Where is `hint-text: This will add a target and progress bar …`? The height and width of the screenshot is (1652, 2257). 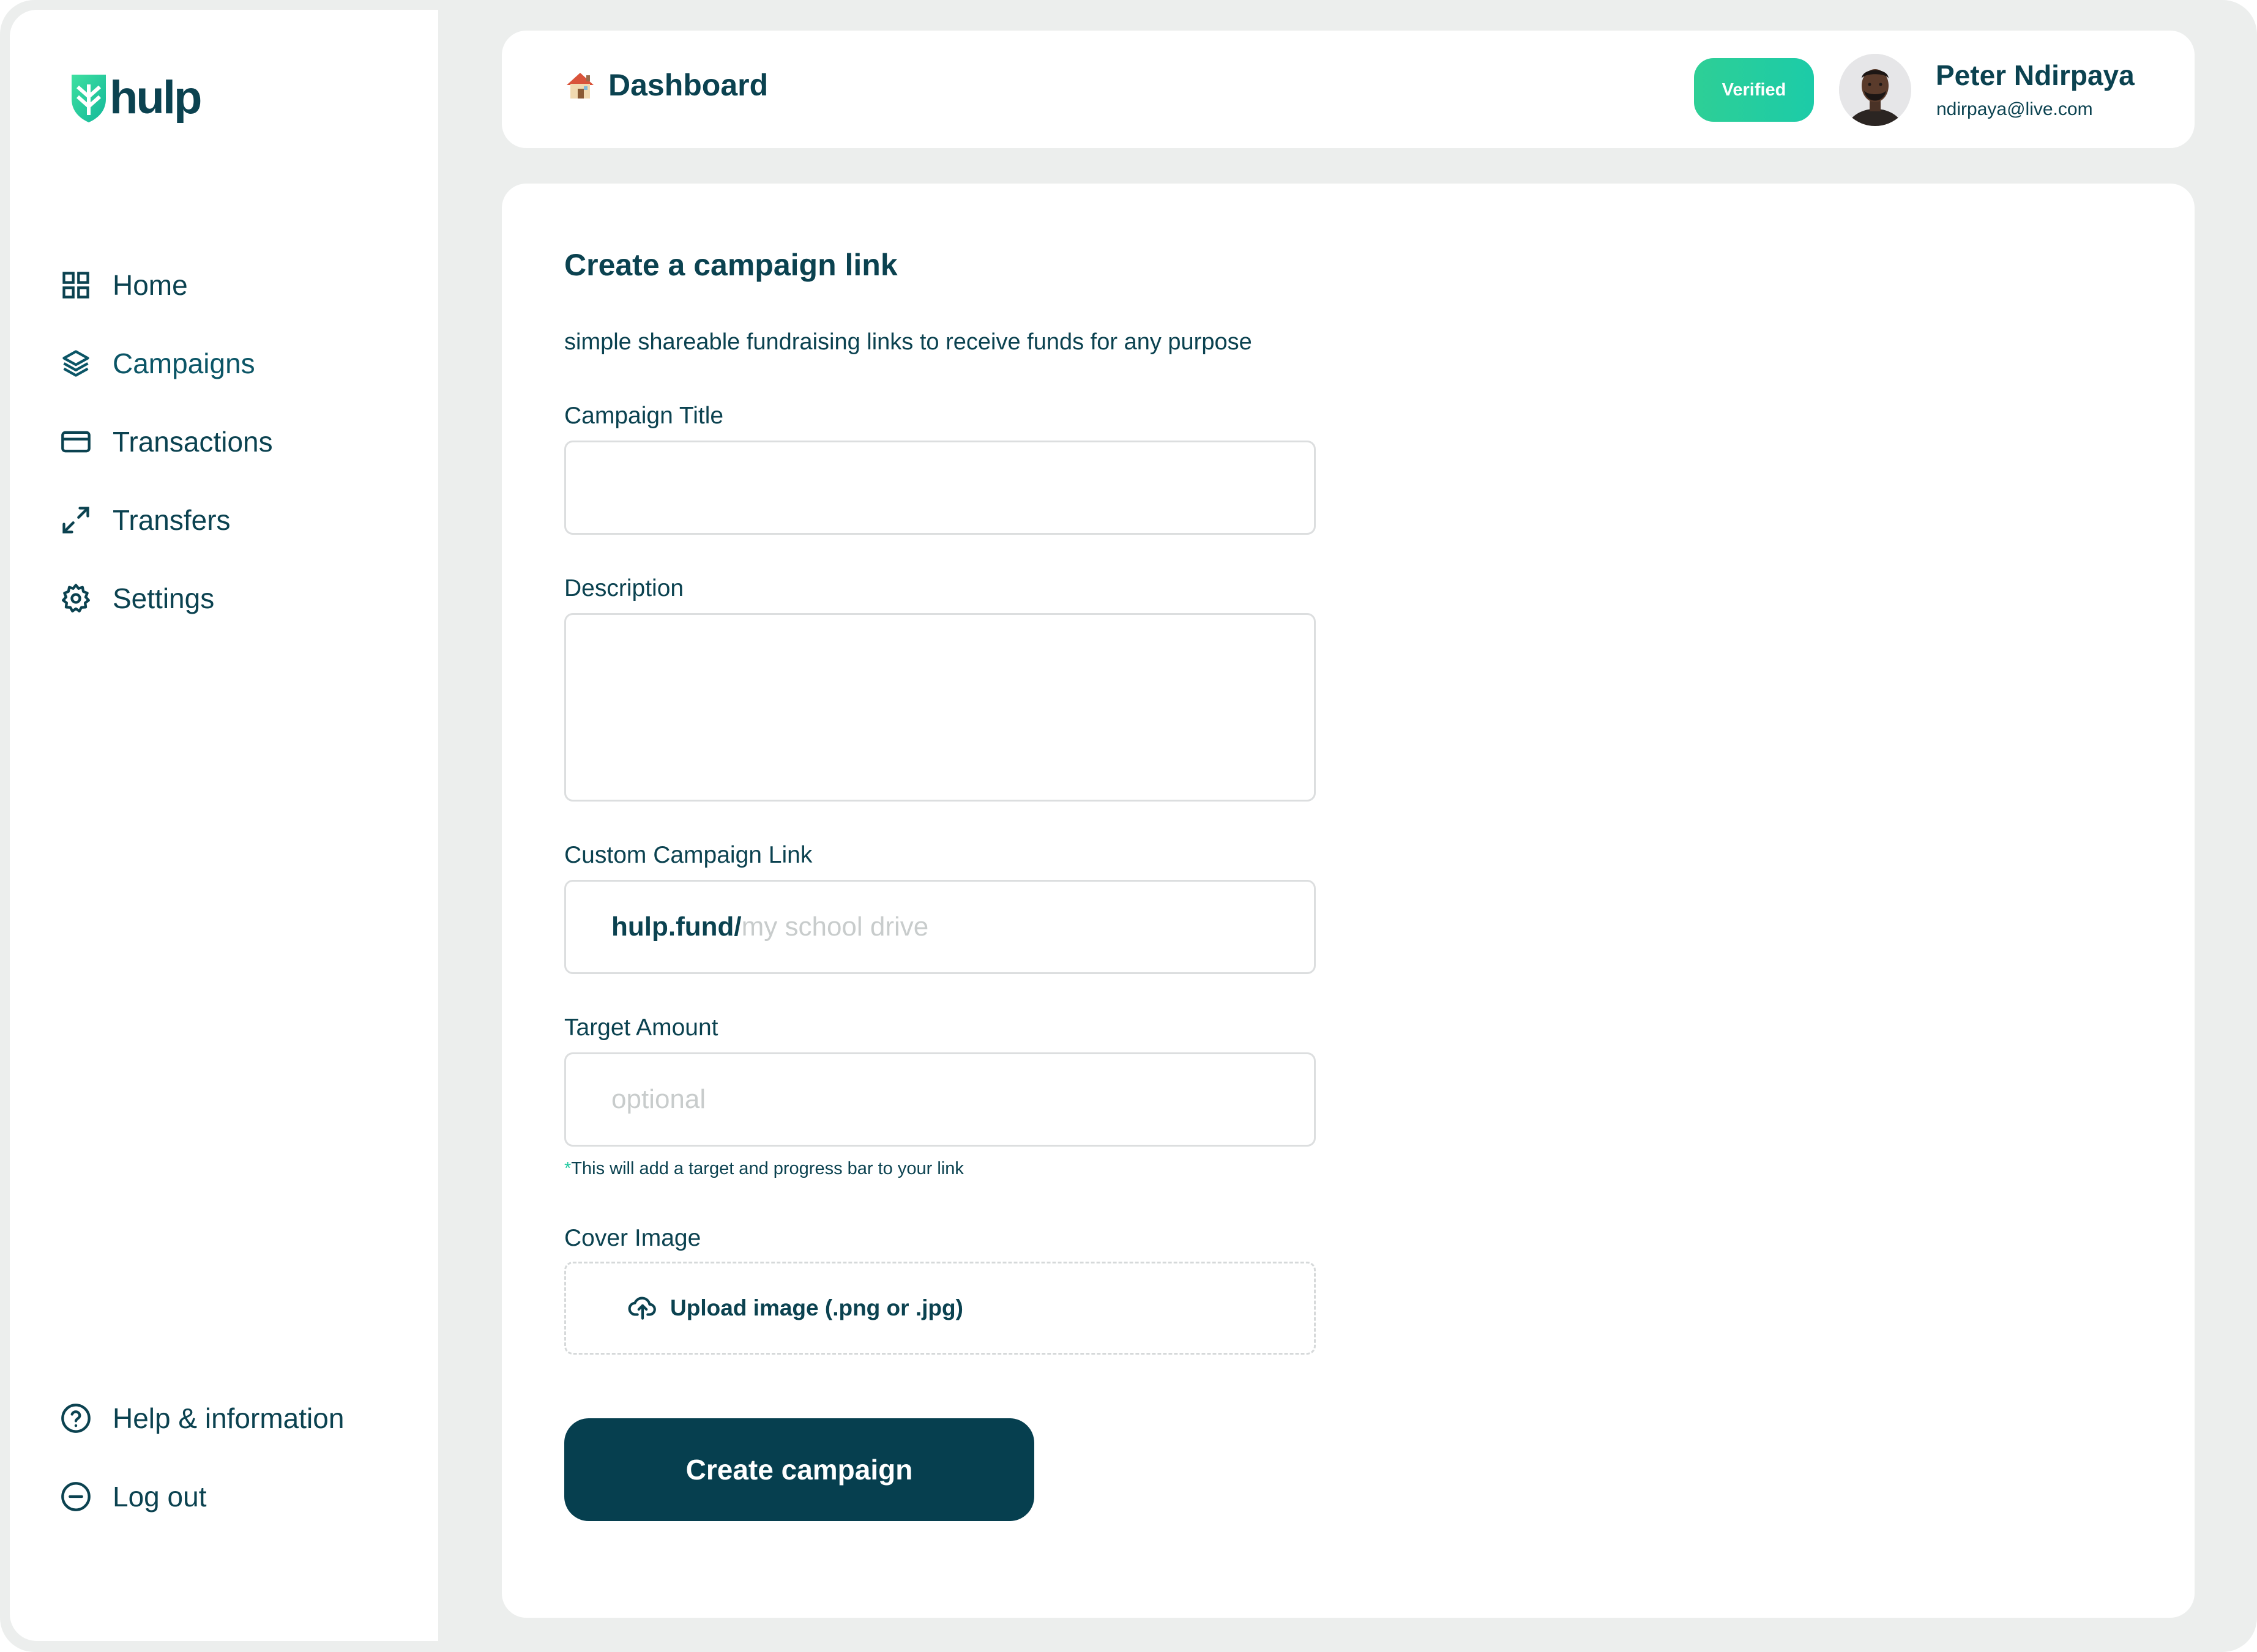 hint-text: This will add a target and progress bar … is located at coordinates (768, 1168).